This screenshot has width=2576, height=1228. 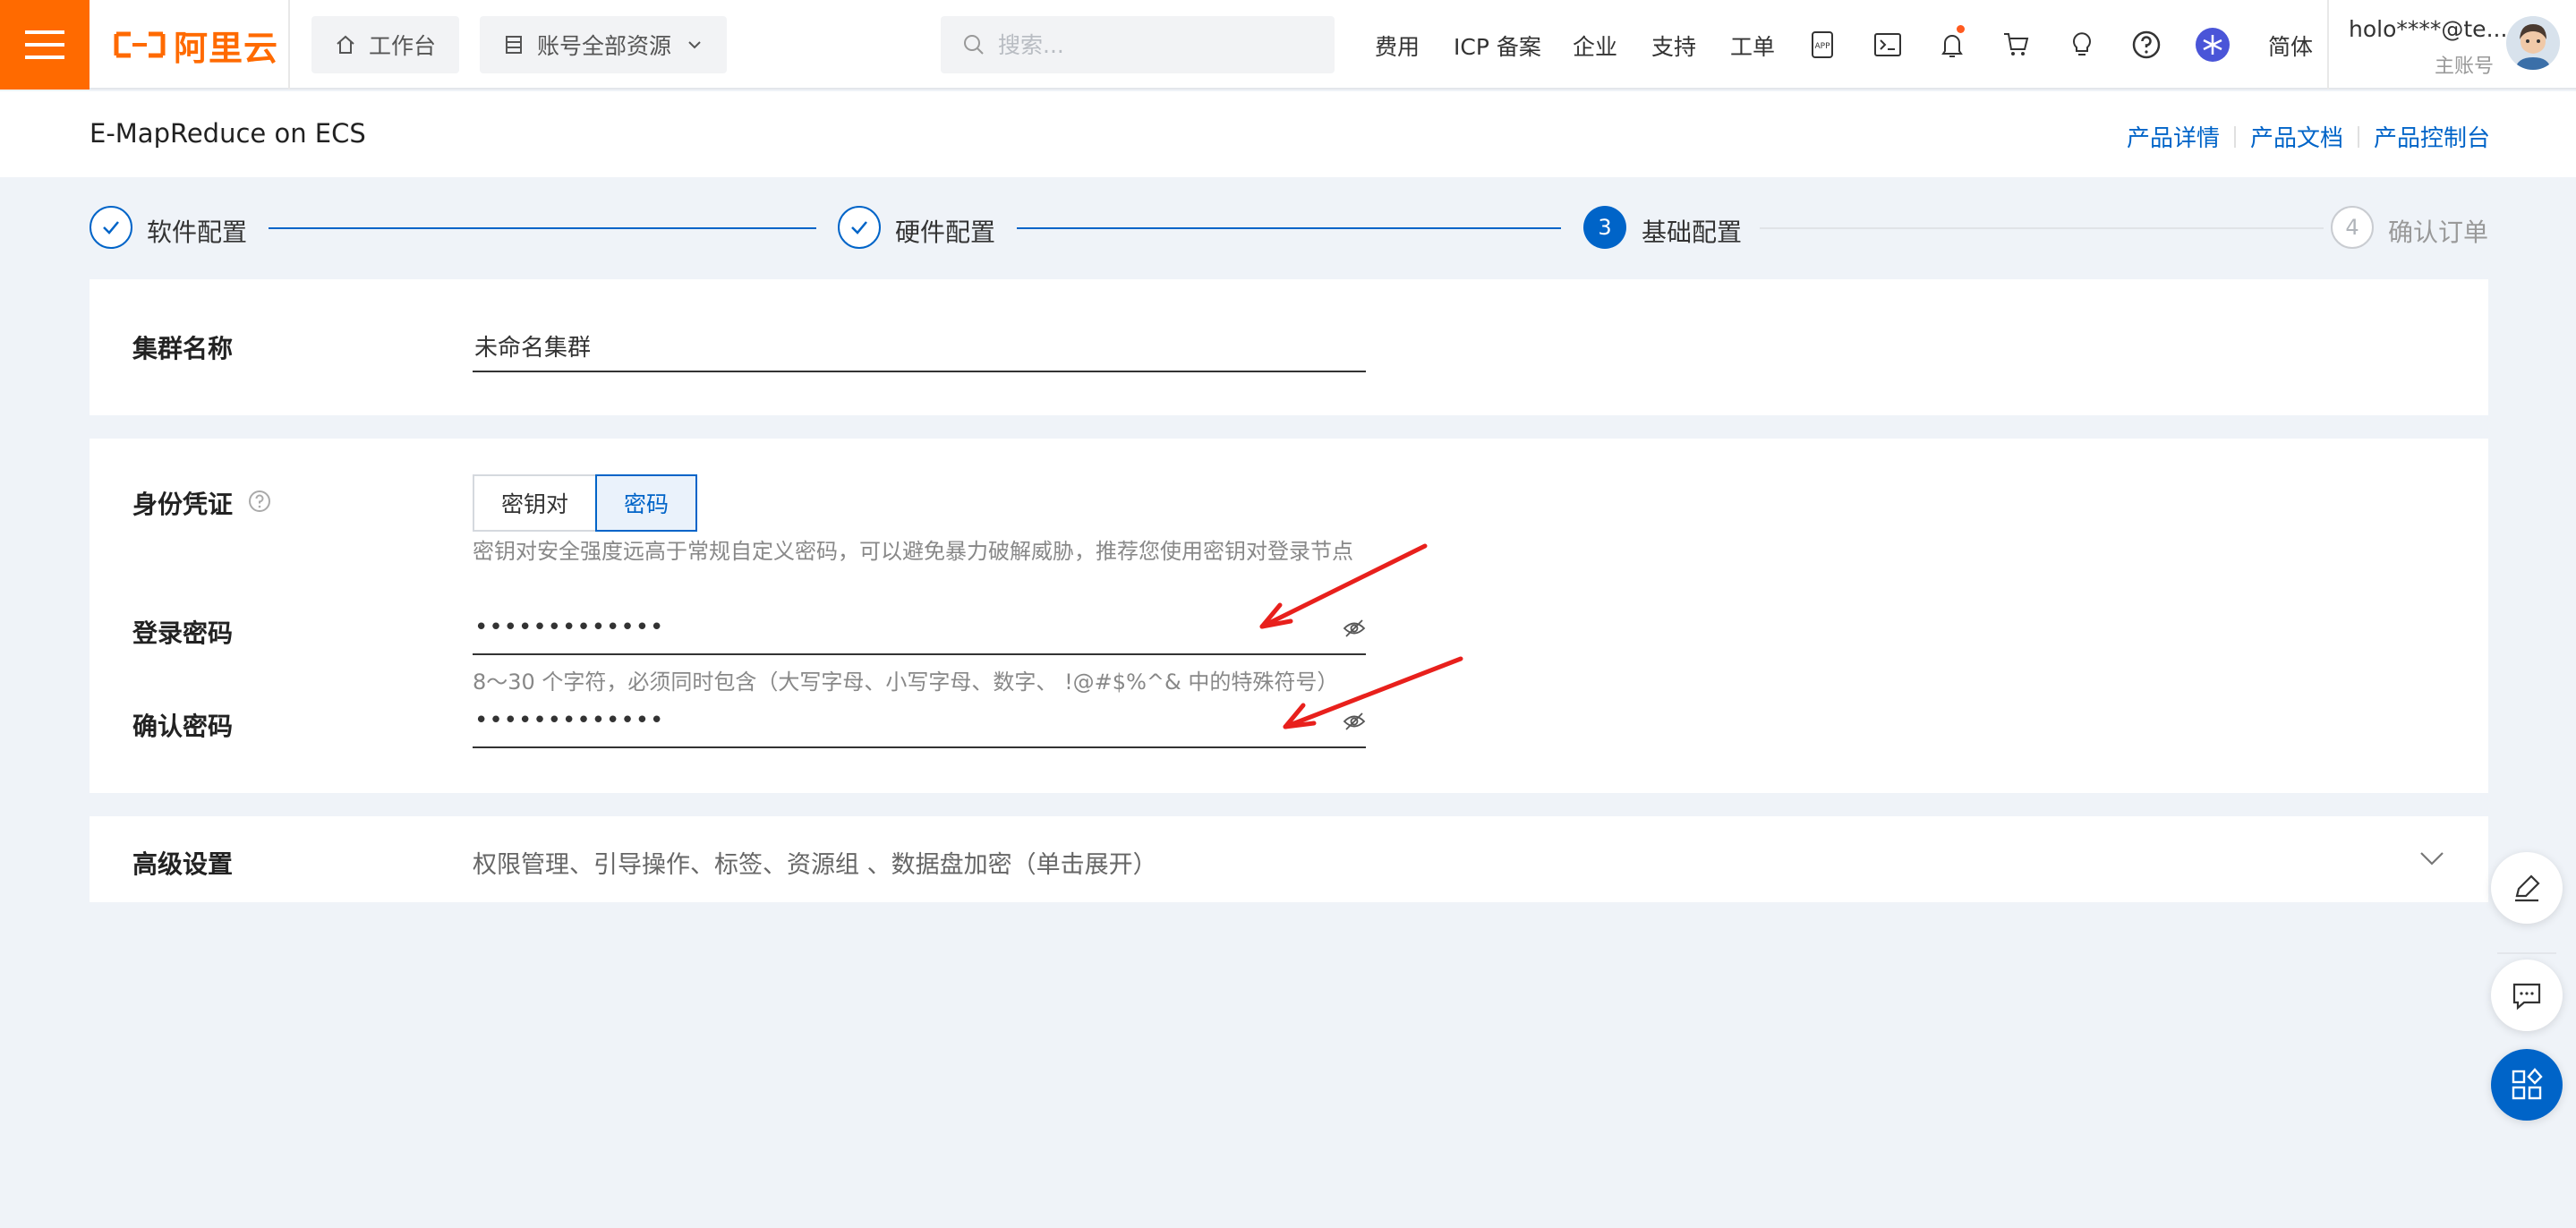 What do you see at coordinates (919, 346) in the screenshot?
I see `cluster-name-input` at bounding box center [919, 346].